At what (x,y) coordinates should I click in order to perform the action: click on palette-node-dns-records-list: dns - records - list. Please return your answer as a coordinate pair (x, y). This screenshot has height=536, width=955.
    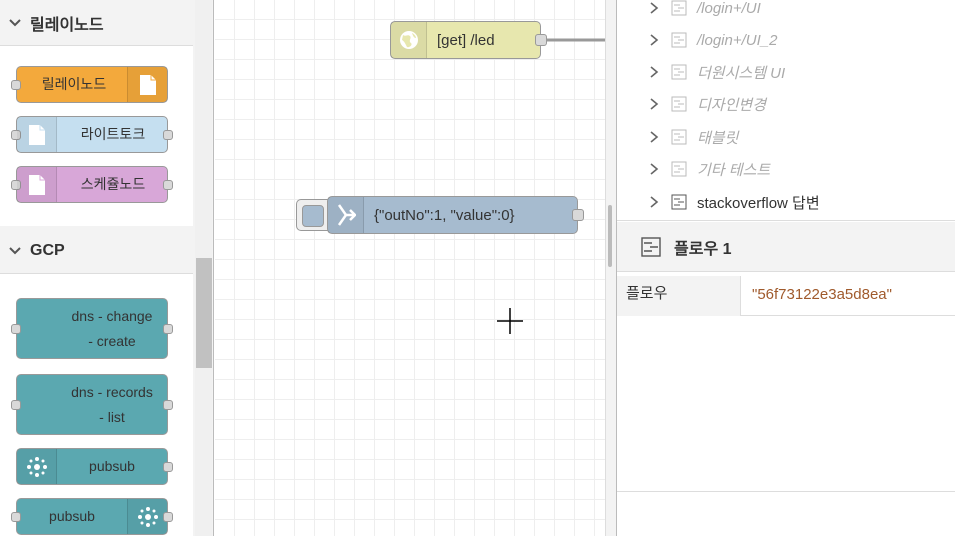
    Looking at the image, I should click on (92, 404).